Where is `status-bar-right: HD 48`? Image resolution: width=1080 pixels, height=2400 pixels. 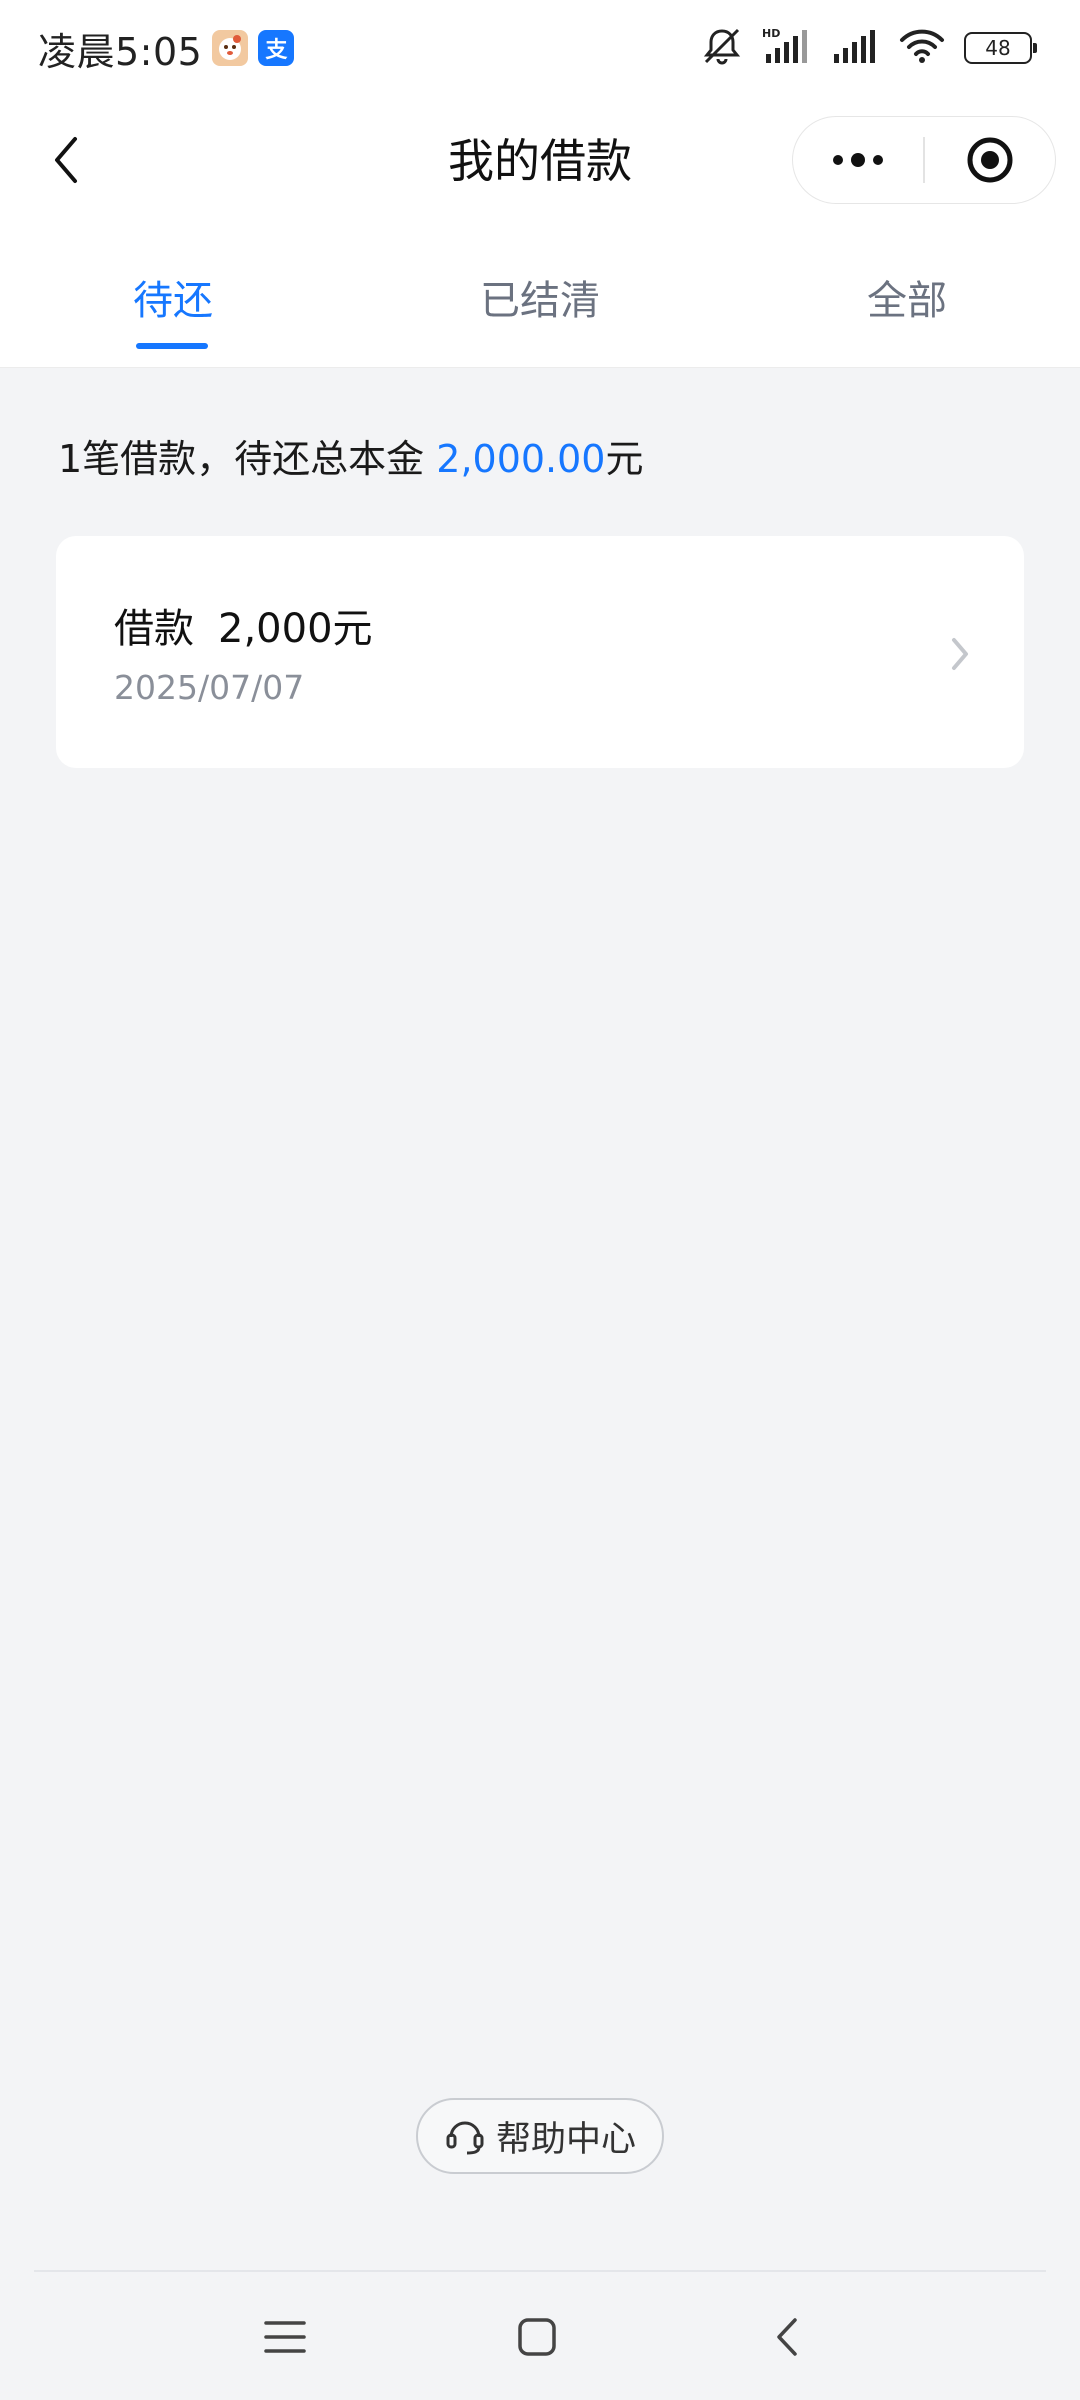 status-bar-right: HD 48 is located at coordinates (868, 48).